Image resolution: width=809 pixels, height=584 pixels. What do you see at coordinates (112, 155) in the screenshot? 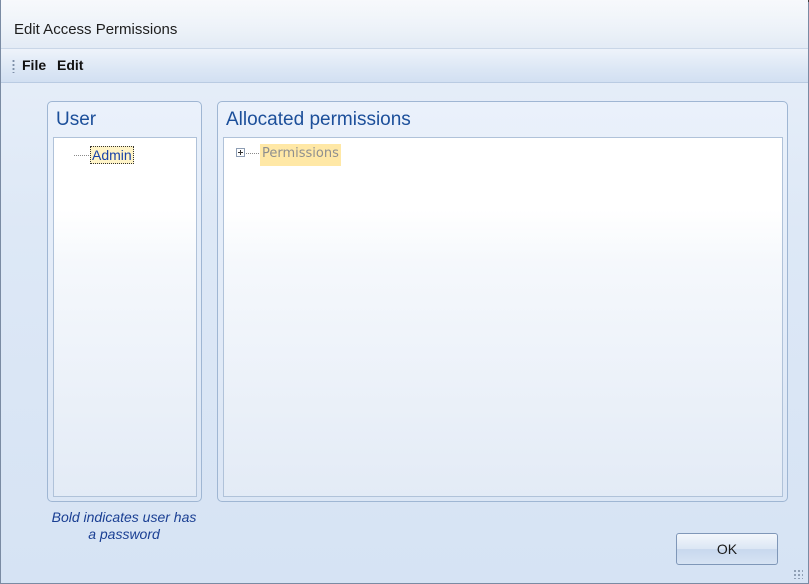
I see `user-item-admin: Admin` at bounding box center [112, 155].